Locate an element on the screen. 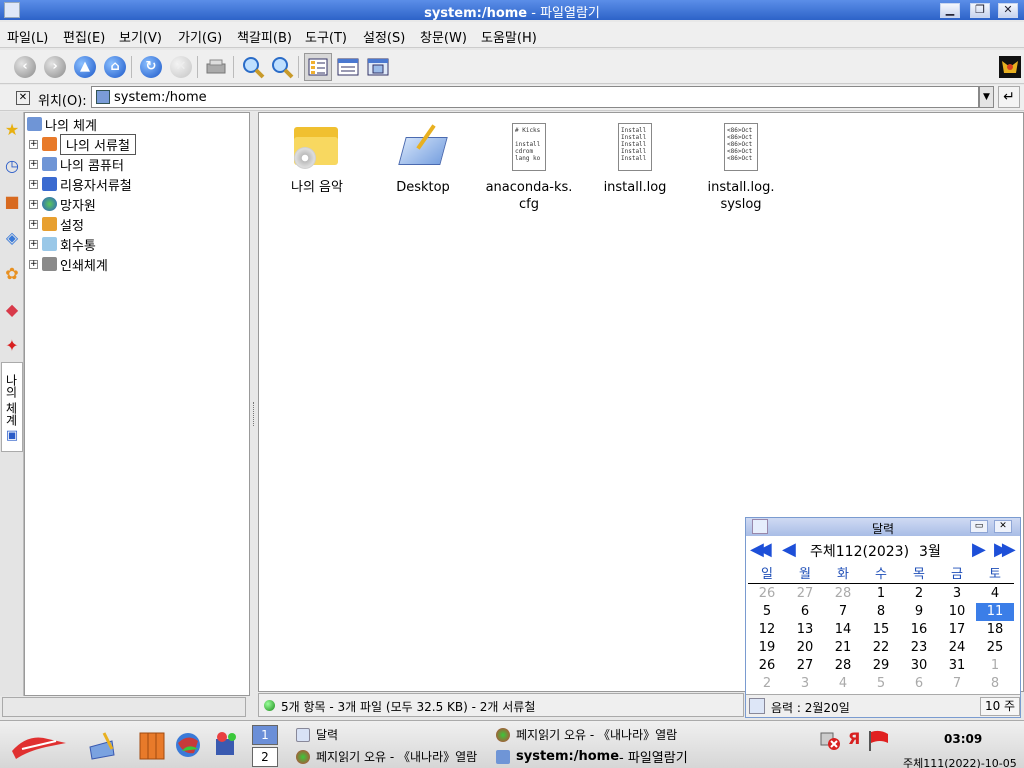 The height and width of the screenshot is (768, 1024). tree-root: 나의 체계 is located at coordinates (62, 124).